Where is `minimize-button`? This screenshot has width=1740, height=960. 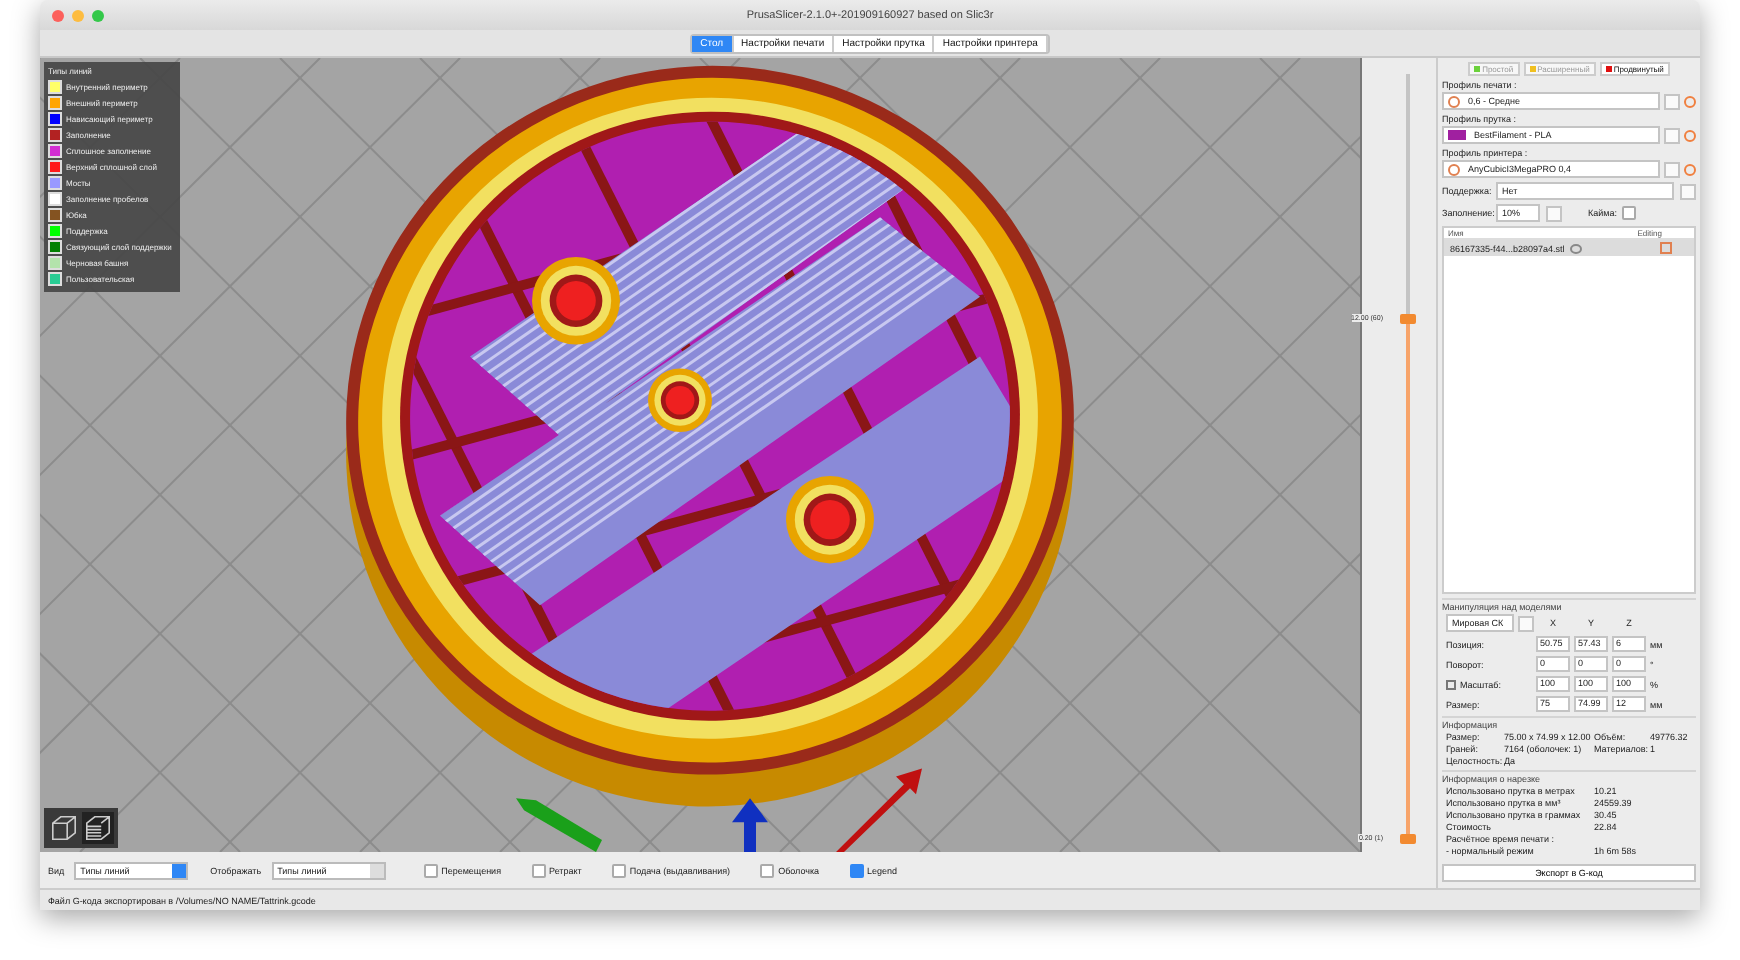 minimize-button is located at coordinates (78, 15).